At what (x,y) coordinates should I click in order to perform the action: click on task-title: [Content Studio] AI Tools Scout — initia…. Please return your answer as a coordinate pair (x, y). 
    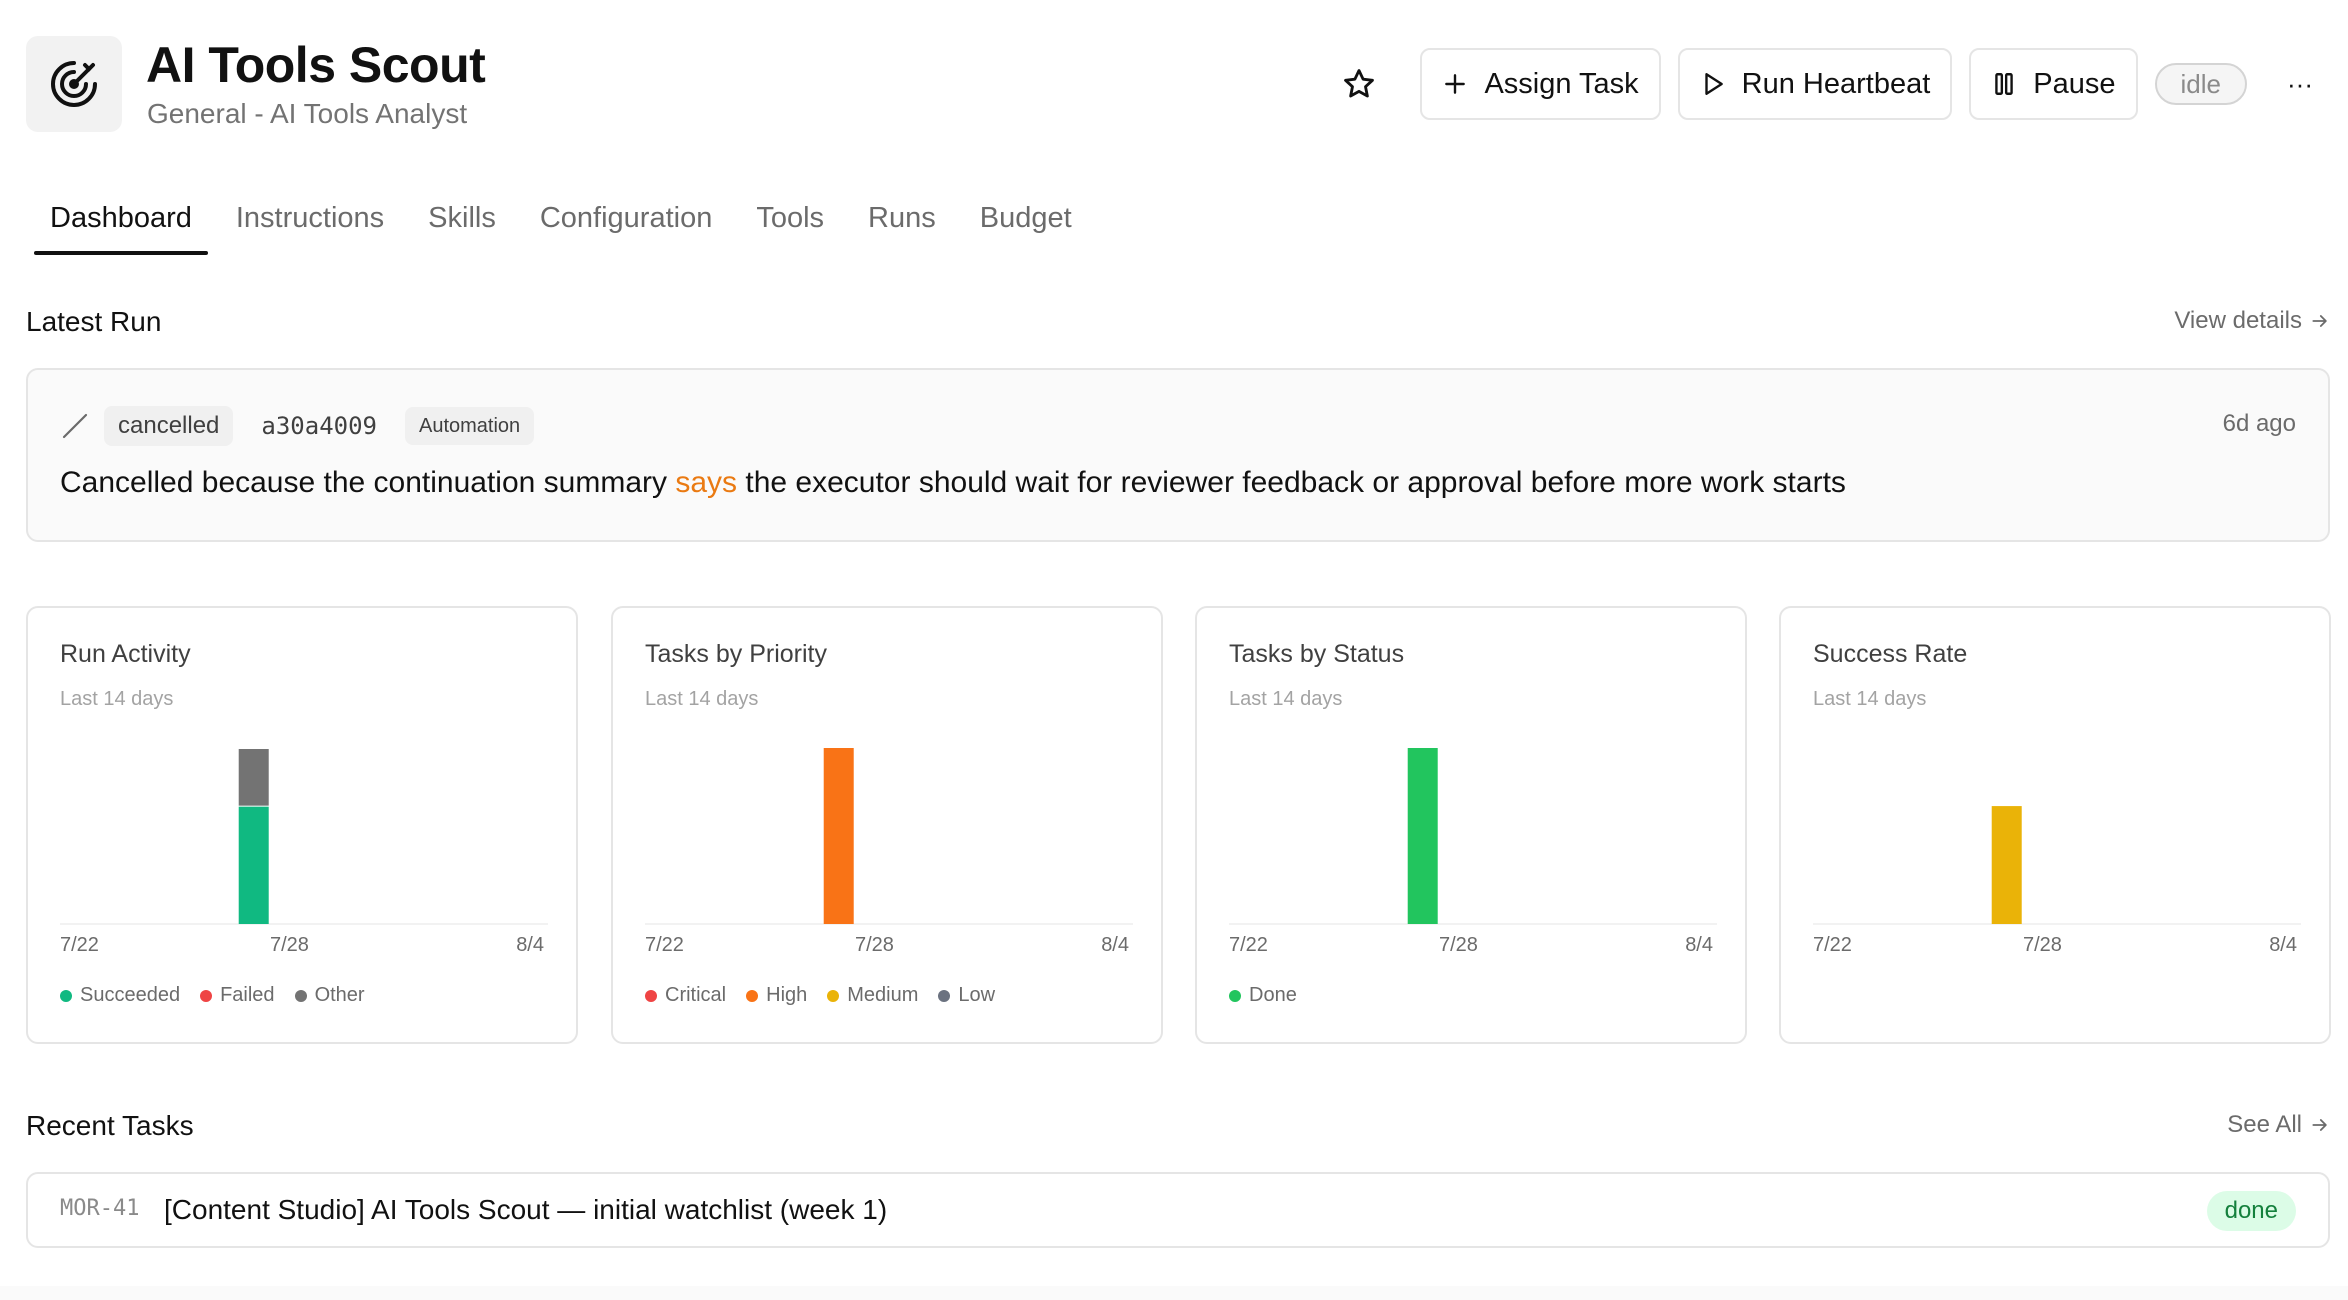
    Looking at the image, I should click on (526, 1209).